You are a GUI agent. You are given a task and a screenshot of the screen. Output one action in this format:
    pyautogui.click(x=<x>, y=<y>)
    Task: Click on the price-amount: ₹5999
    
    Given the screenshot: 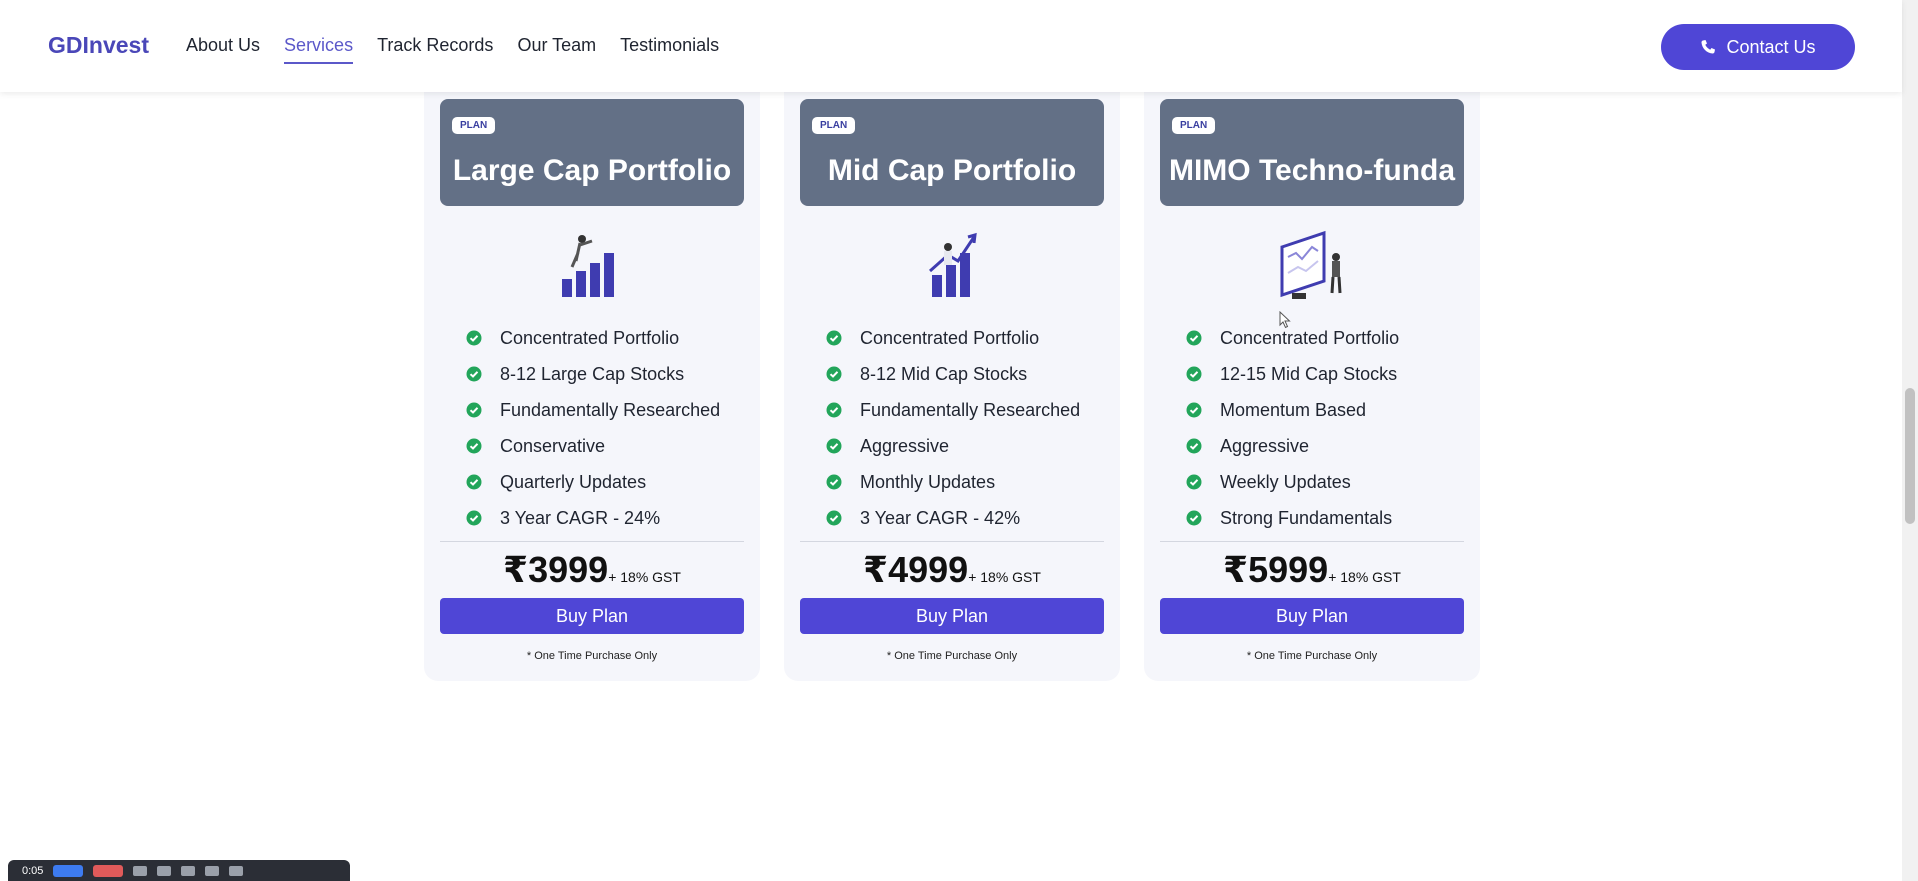 What is the action you would take?
    pyautogui.click(x=1276, y=569)
    